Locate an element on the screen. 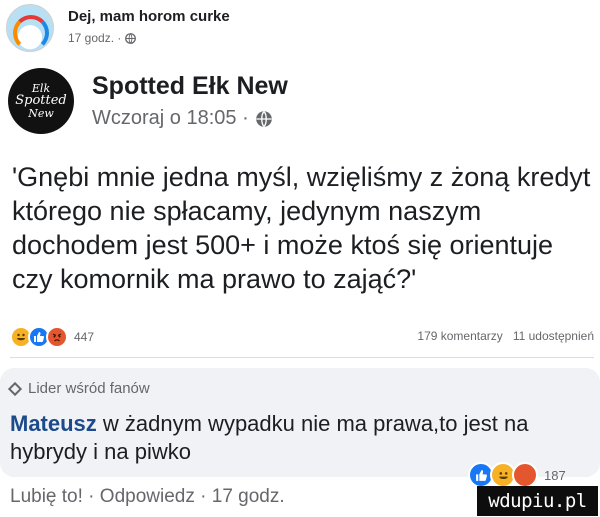 Image resolution: width=600 pixels, height=517 pixels. shares-count: 11 udostępnień is located at coordinates (553, 336).